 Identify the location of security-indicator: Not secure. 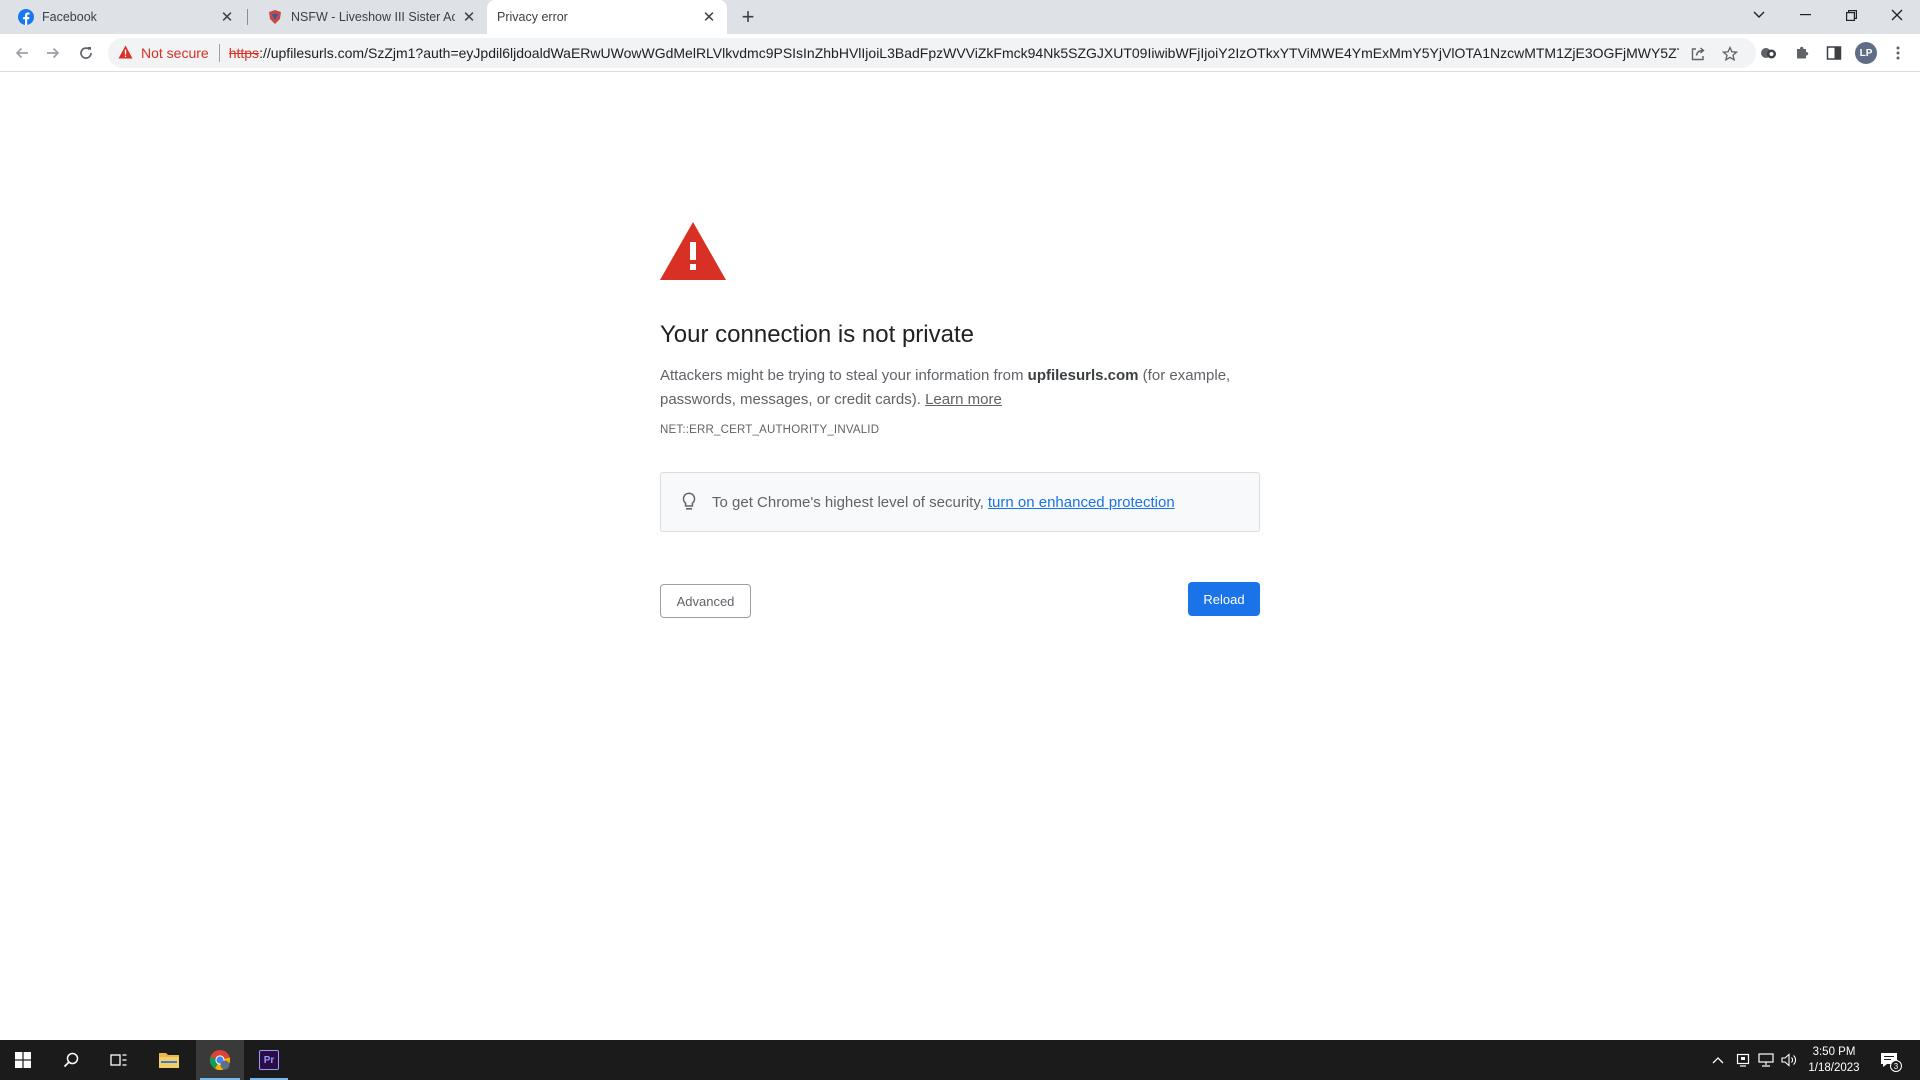
(163, 53).